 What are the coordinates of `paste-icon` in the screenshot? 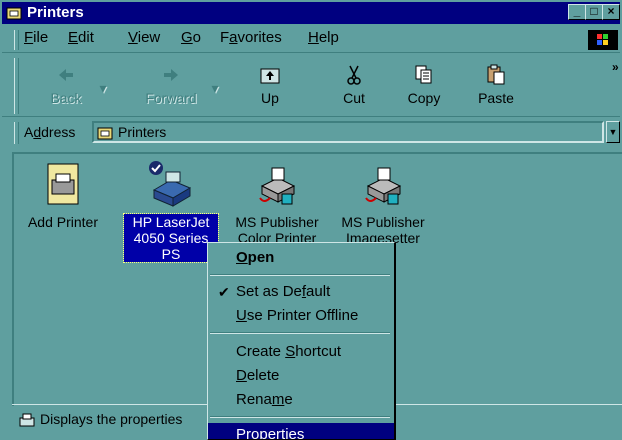 It's located at (496, 74).